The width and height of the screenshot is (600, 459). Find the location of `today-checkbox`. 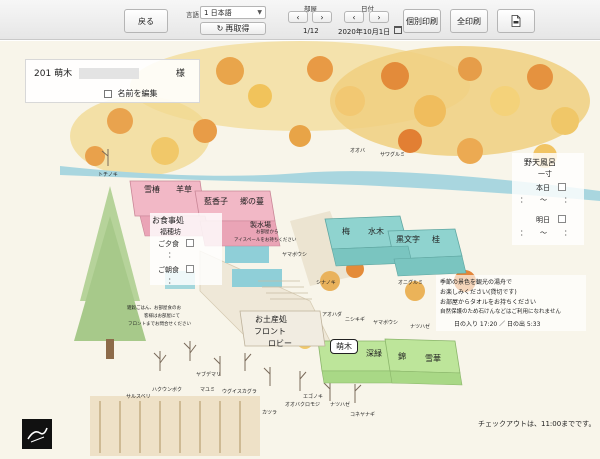

today-checkbox is located at coordinates (562, 187).